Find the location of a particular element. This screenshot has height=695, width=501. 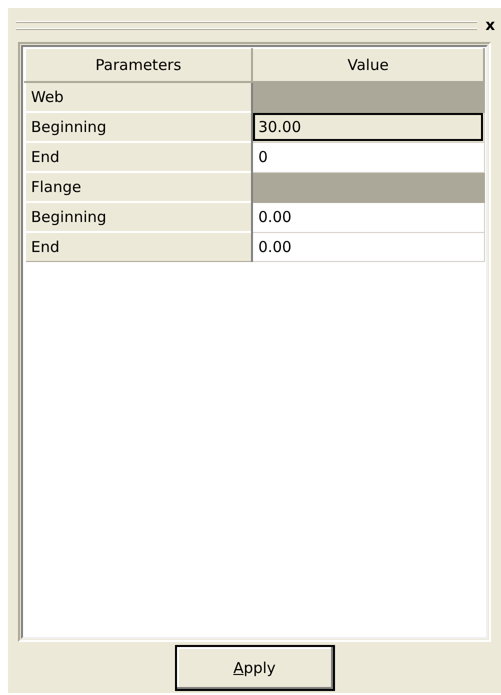

column-header: Parameters is located at coordinates (138, 65).